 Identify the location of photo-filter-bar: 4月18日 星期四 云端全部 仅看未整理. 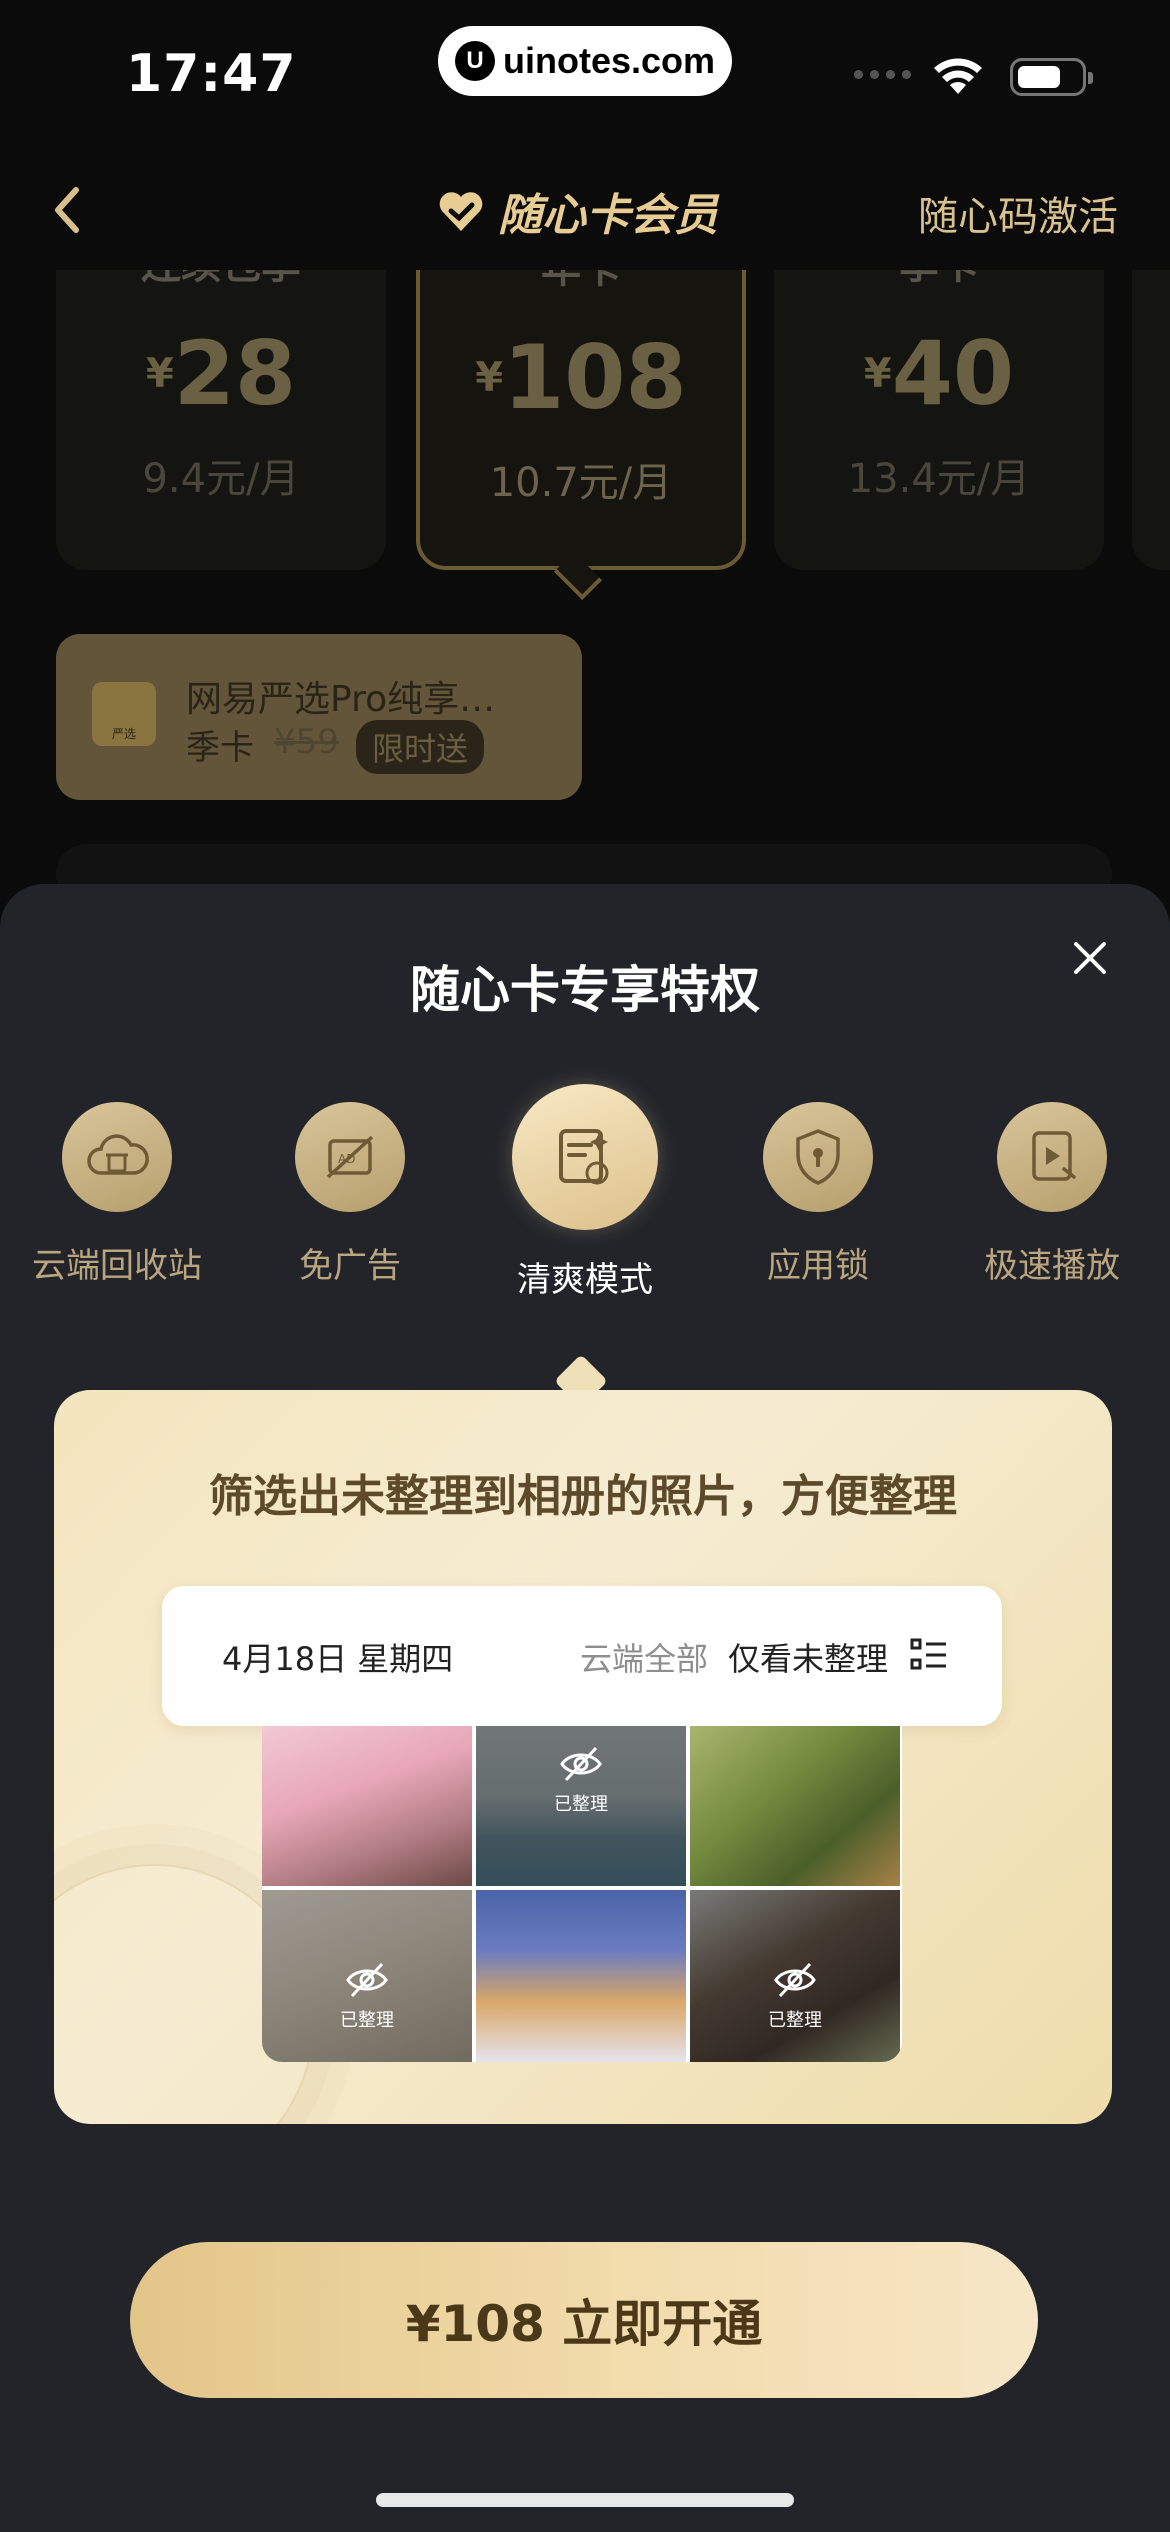
(582, 1656).